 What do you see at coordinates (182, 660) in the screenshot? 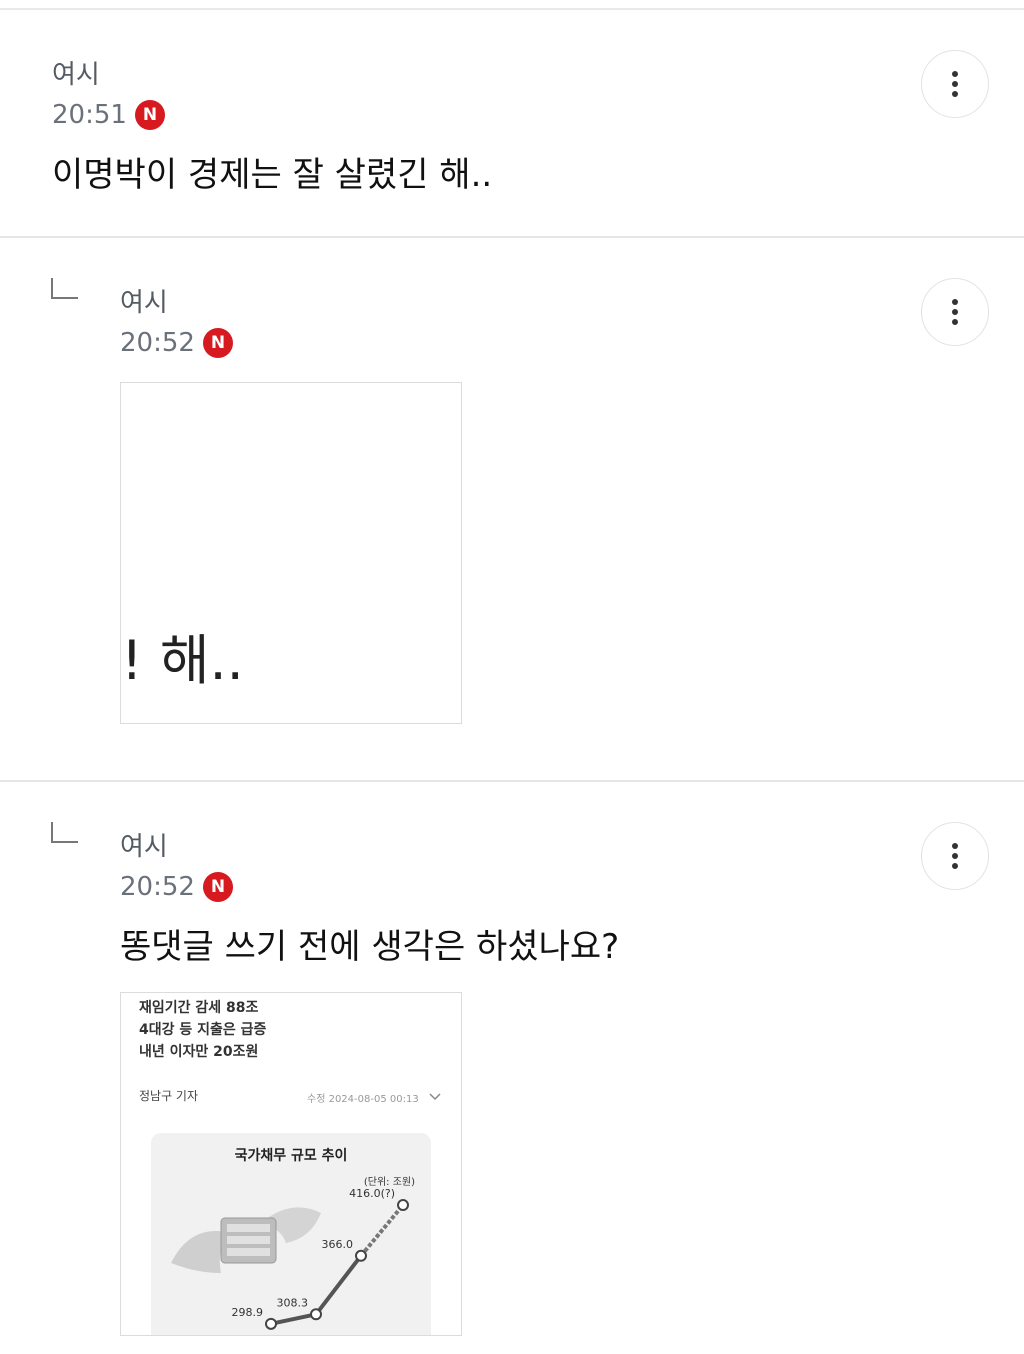
I see `image-crop-text: ! 해..` at bounding box center [182, 660].